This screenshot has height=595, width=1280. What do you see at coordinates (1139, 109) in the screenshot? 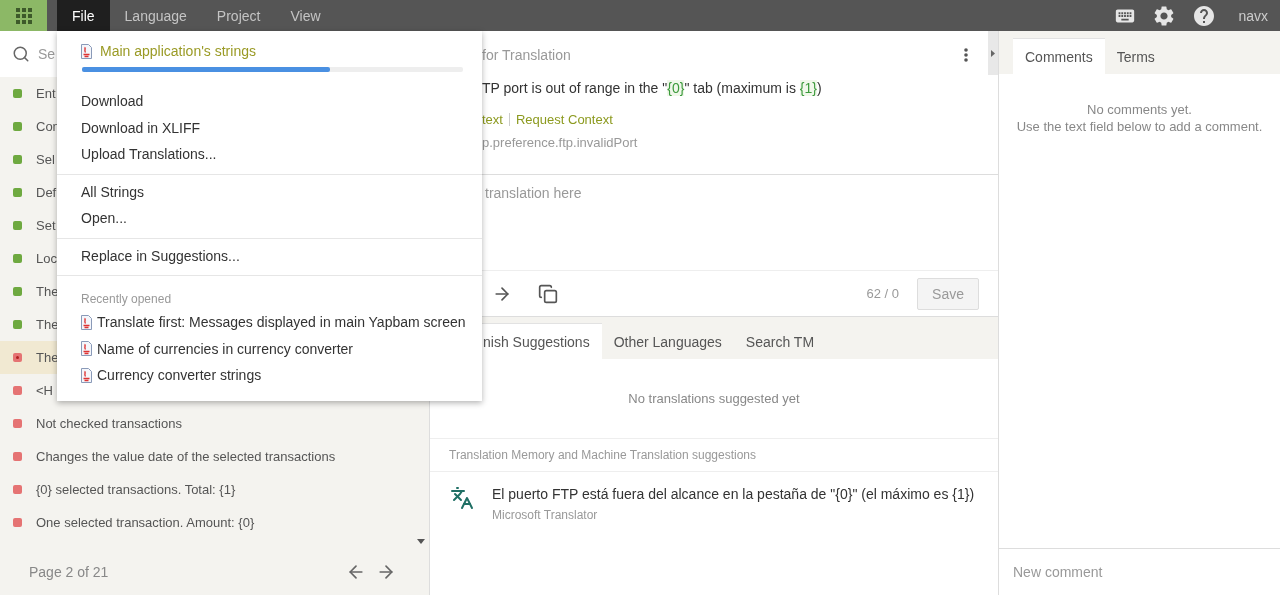
I see `empty-message: No comments yet.` at bounding box center [1139, 109].